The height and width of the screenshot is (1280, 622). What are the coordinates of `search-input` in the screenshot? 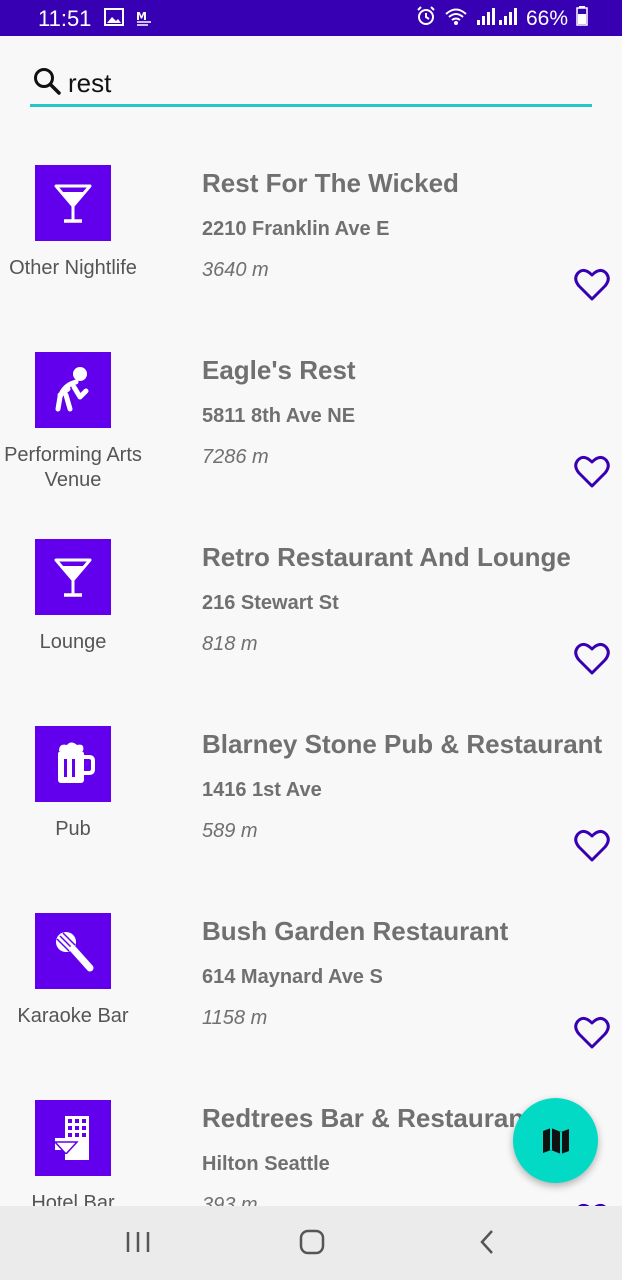 It's located at (318, 83).